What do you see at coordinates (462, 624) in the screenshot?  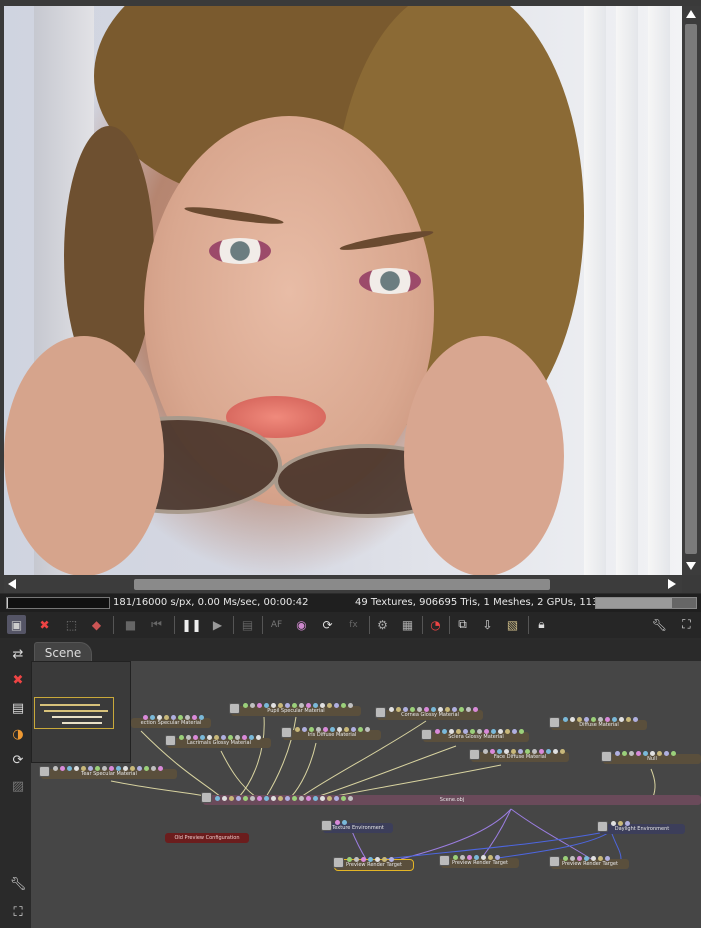 I see `copy-icon: ⧉` at bounding box center [462, 624].